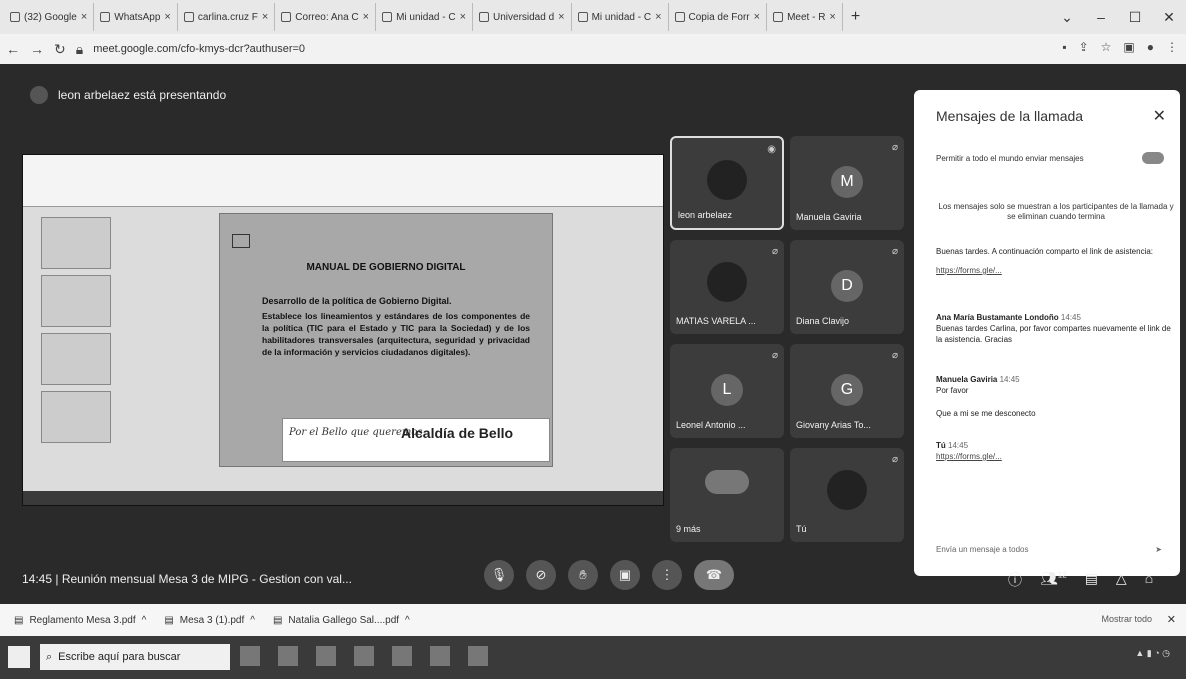 The height and width of the screenshot is (679, 1186). I want to click on download-item: ▤ Mesa 3 (1).pdf ^, so click(209, 620).